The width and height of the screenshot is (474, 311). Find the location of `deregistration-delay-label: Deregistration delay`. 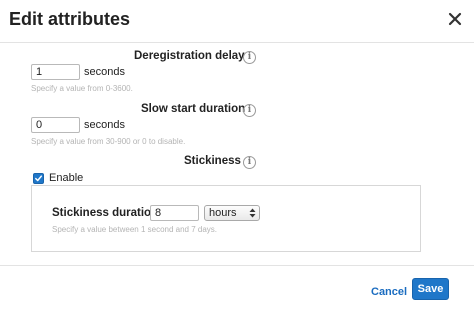

deregistration-delay-label: Deregistration delay is located at coordinates (189, 56).